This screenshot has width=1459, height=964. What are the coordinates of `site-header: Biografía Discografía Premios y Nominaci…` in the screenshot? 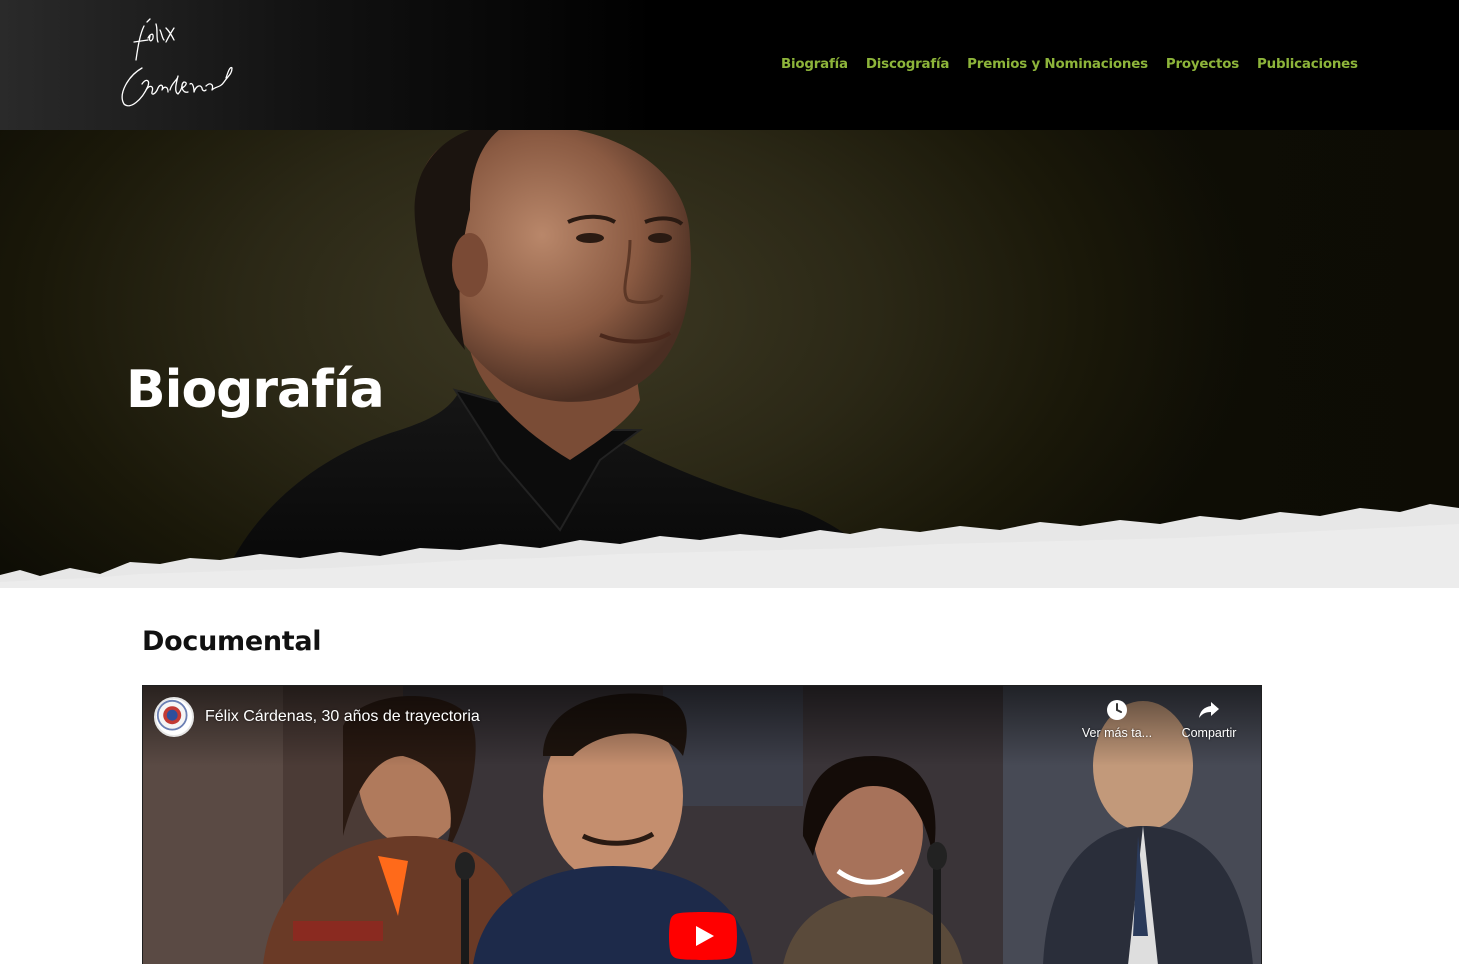 It's located at (729, 65).